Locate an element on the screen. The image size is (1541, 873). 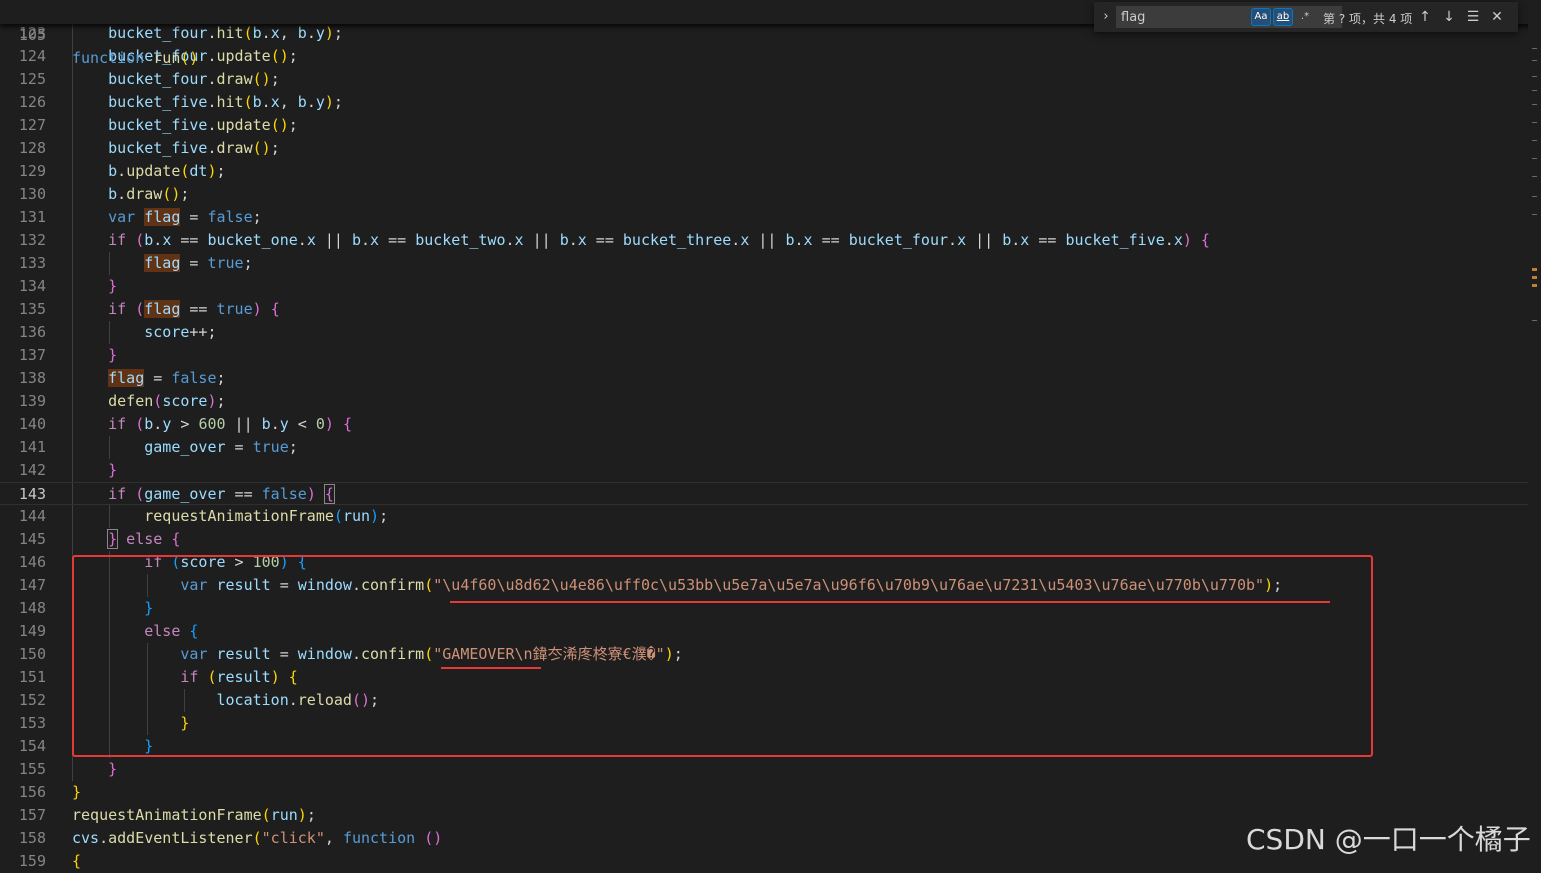
match-case-icon: Aa is located at coordinates (1261, 17).